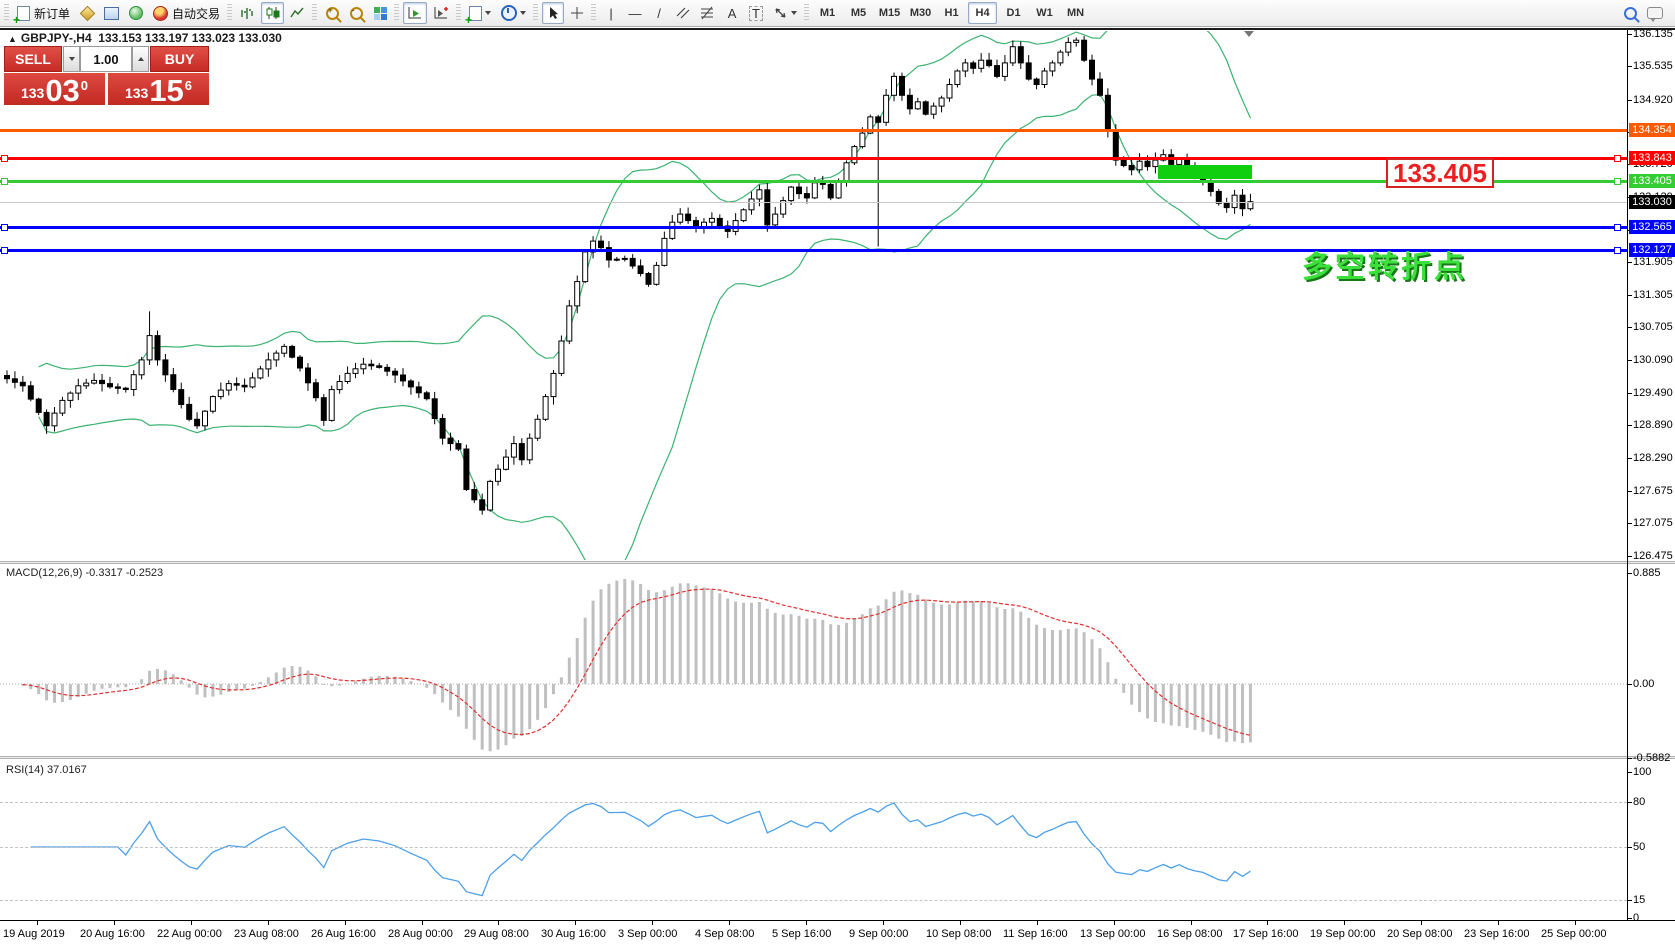  What do you see at coordinates (474, 15) in the screenshot?
I see `indicators-icon: +` at bounding box center [474, 15].